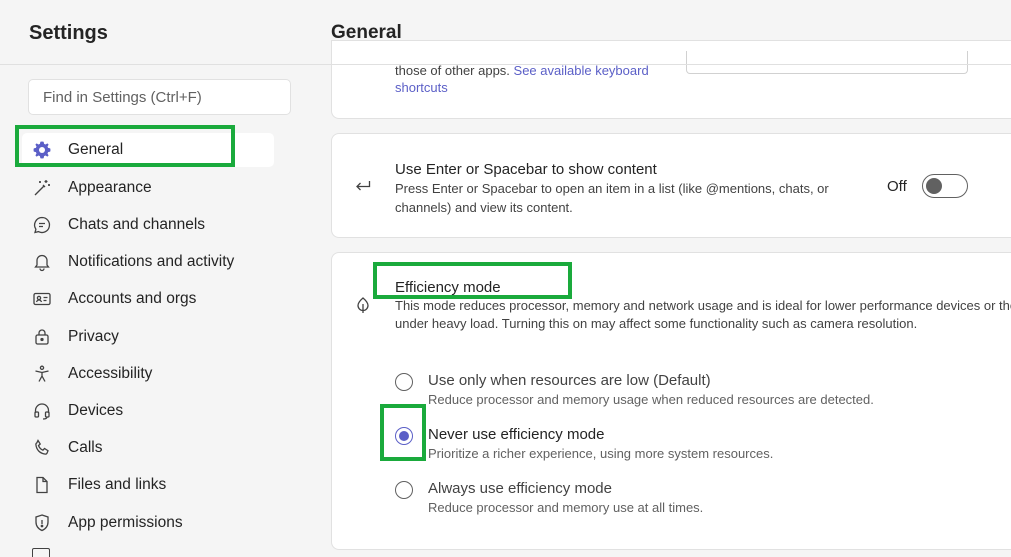  I want to click on sidebar-item-notifications-and-activity: Notifications and activity, so click(148, 262).